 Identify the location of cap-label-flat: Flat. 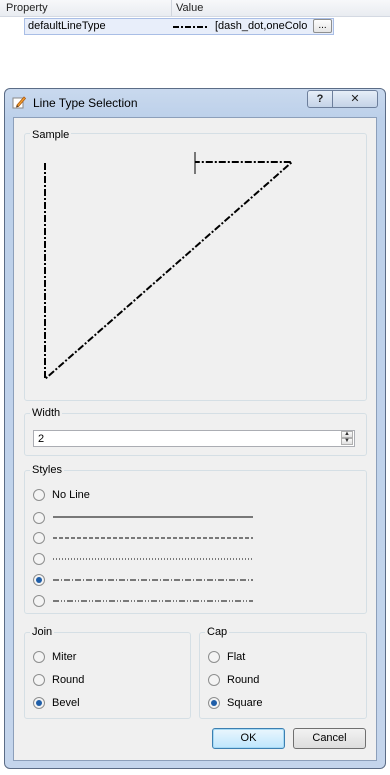
(236, 657).